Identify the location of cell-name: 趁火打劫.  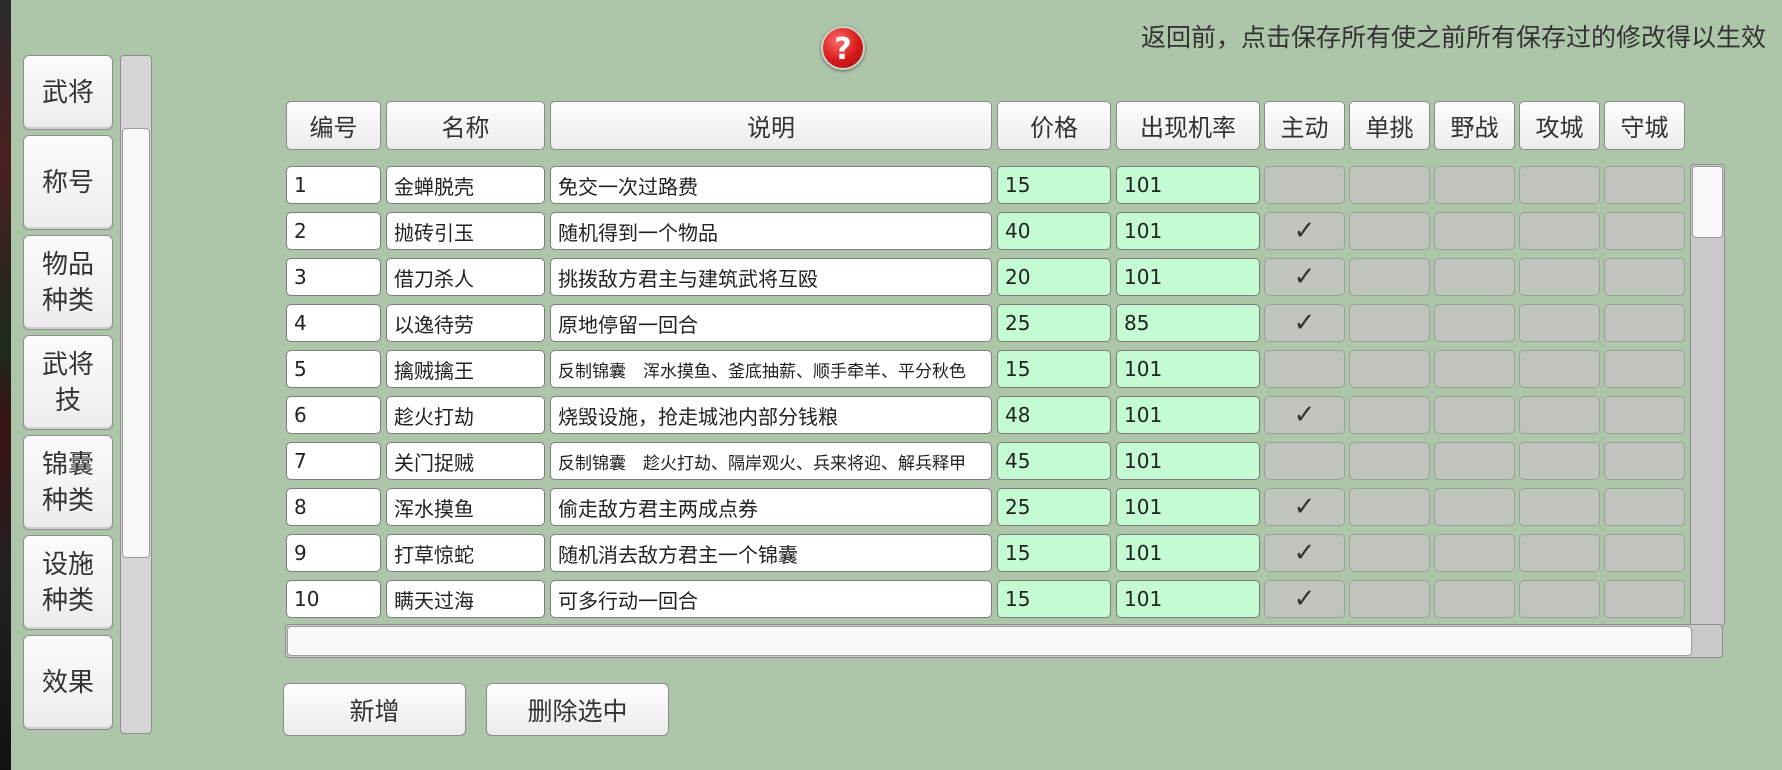
(465, 415).